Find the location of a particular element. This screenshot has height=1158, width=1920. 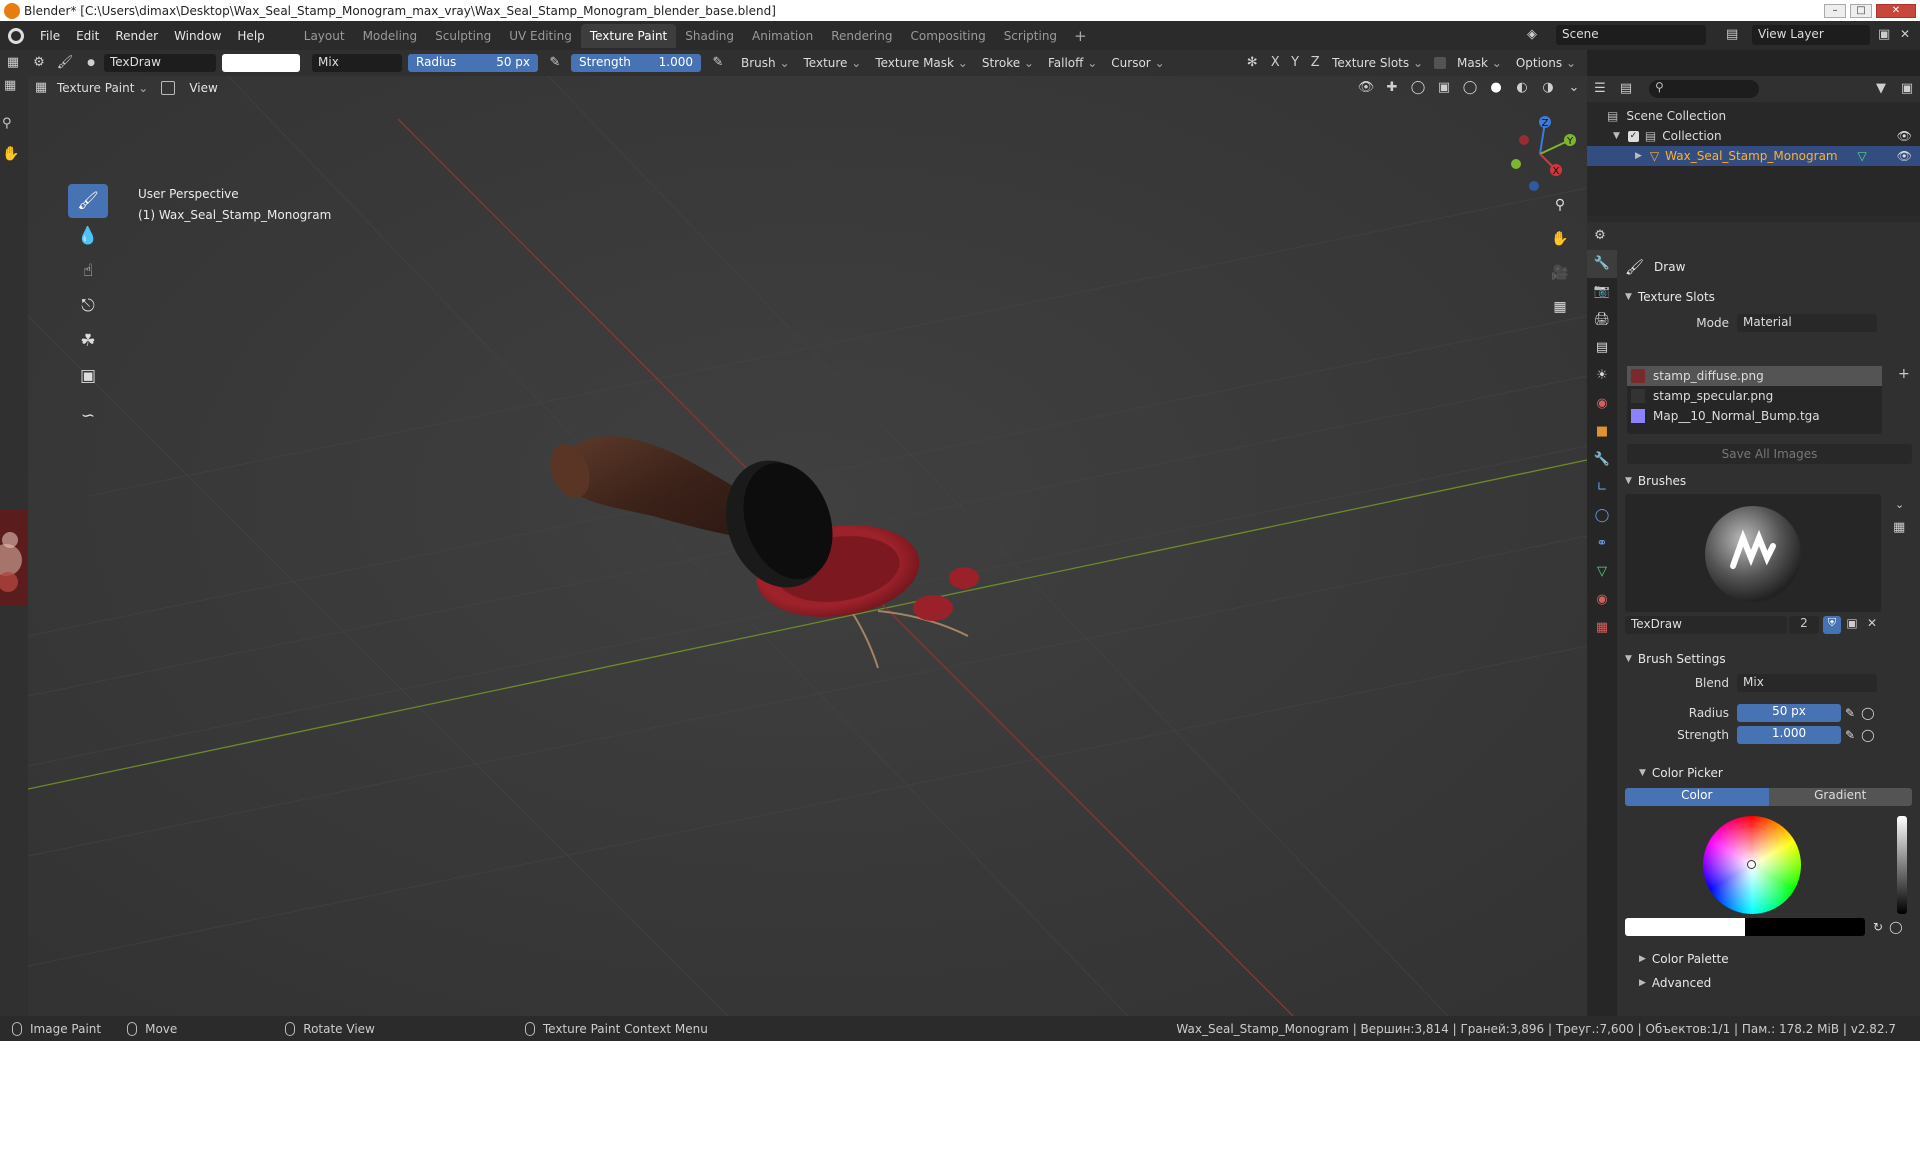

new-view-layer-icon: ▣ is located at coordinates (1884, 34).